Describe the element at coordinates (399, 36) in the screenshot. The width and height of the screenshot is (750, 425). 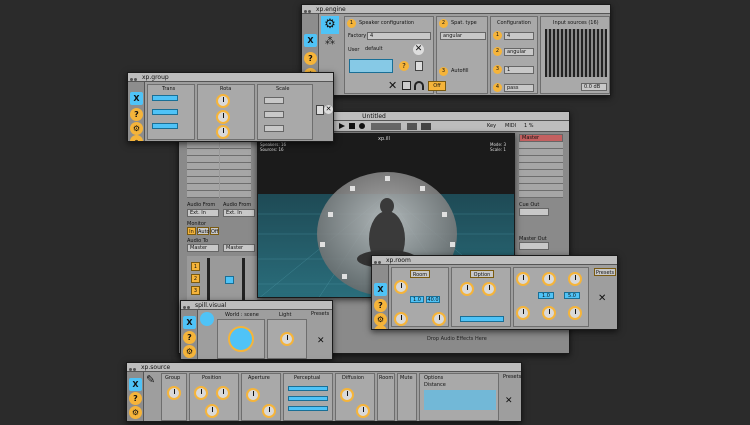
I see `factory-select: 4` at that location.